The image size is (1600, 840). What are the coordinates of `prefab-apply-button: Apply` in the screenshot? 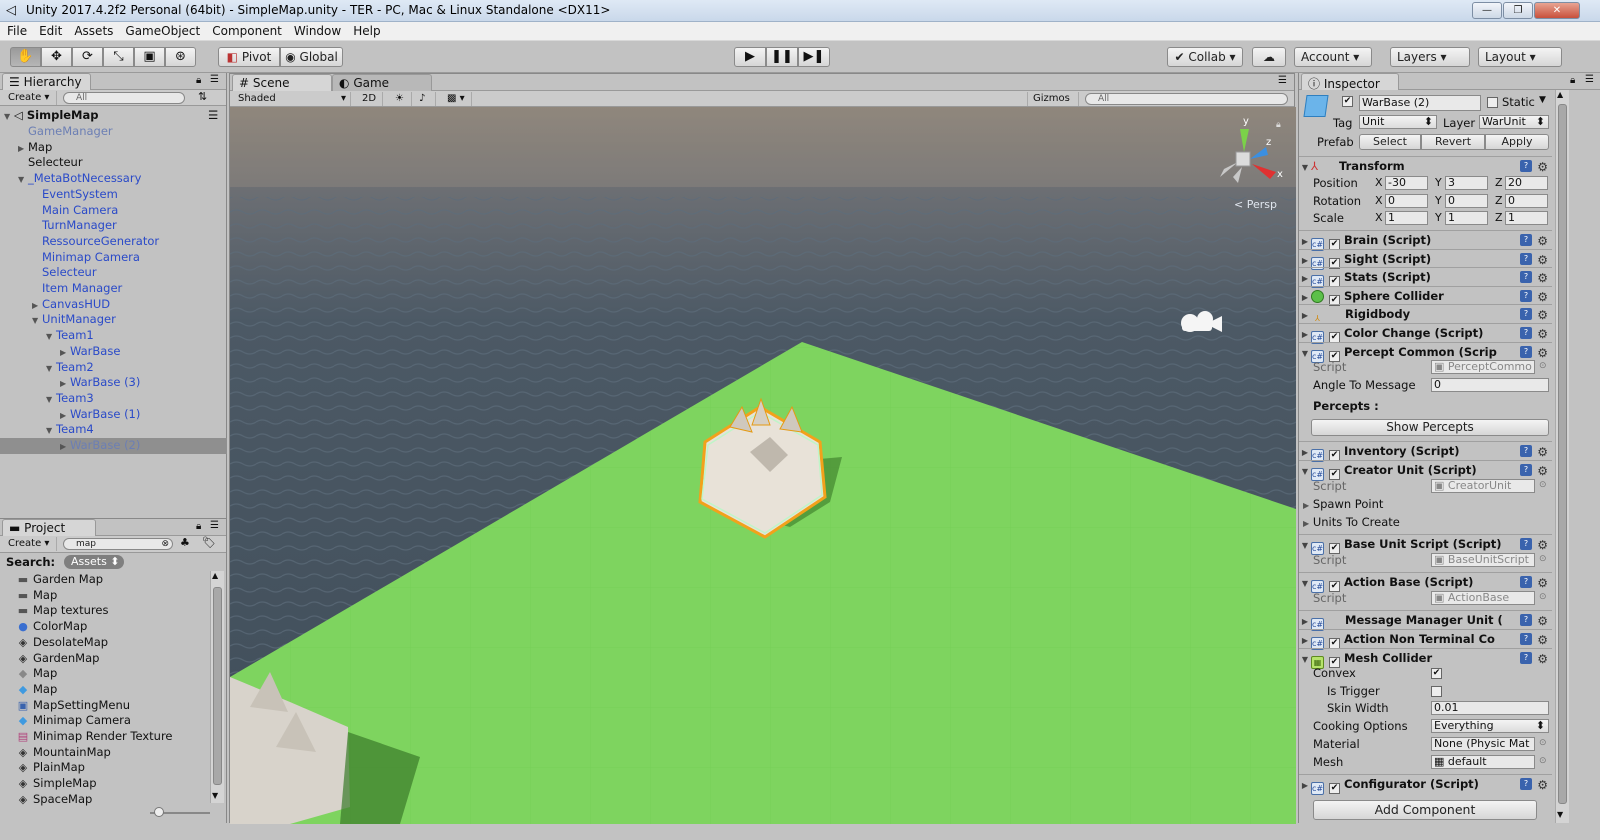 It's located at (1517, 142).